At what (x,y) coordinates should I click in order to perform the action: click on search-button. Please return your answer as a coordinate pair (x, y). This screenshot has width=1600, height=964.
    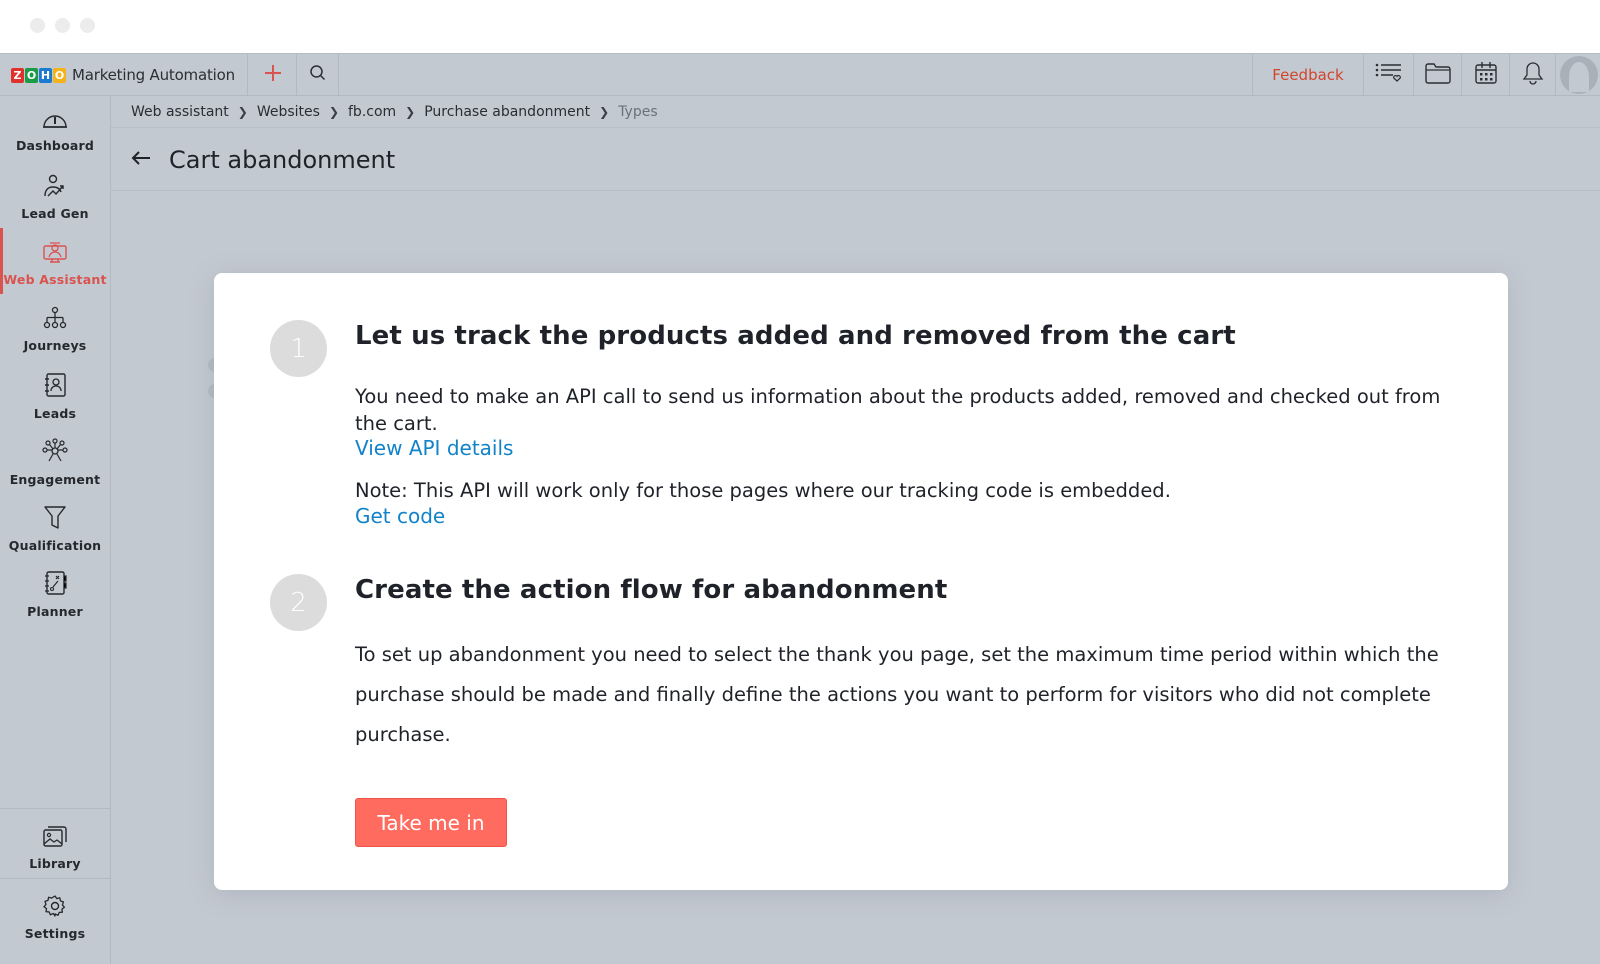
    Looking at the image, I should click on (318, 75).